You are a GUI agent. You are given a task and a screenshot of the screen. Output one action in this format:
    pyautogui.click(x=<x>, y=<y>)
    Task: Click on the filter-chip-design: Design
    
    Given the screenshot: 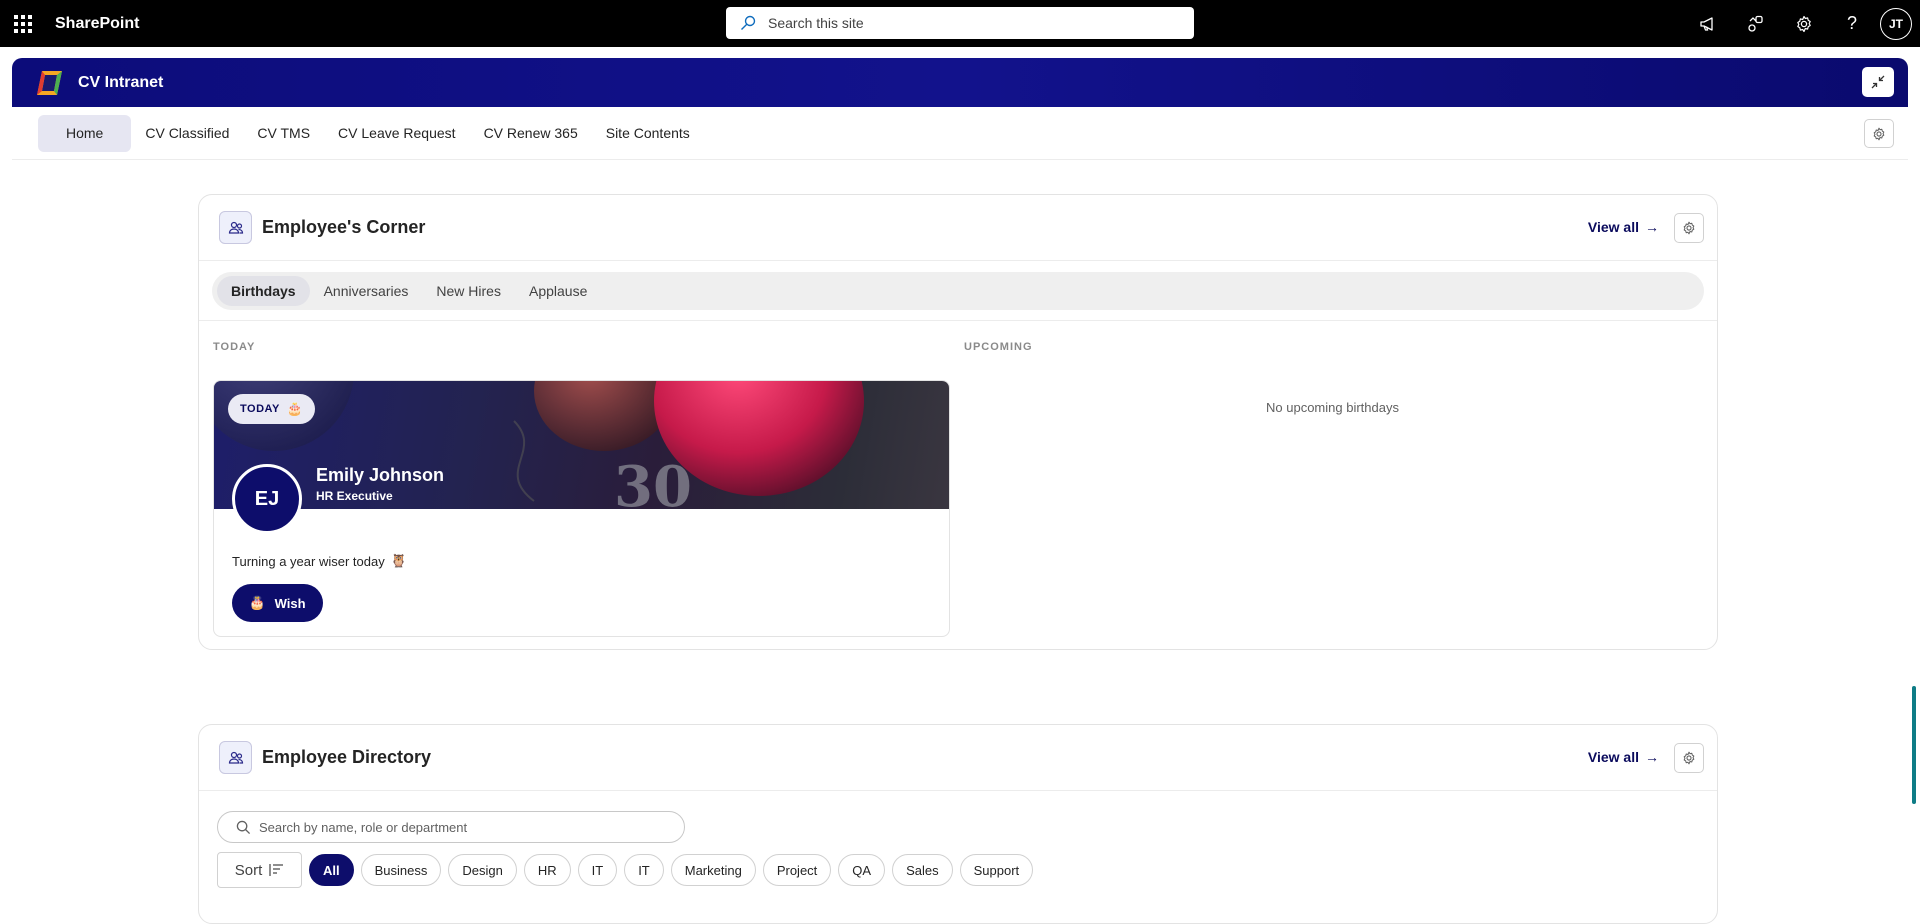 What is the action you would take?
    pyautogui.click(x=482, y=870)
    